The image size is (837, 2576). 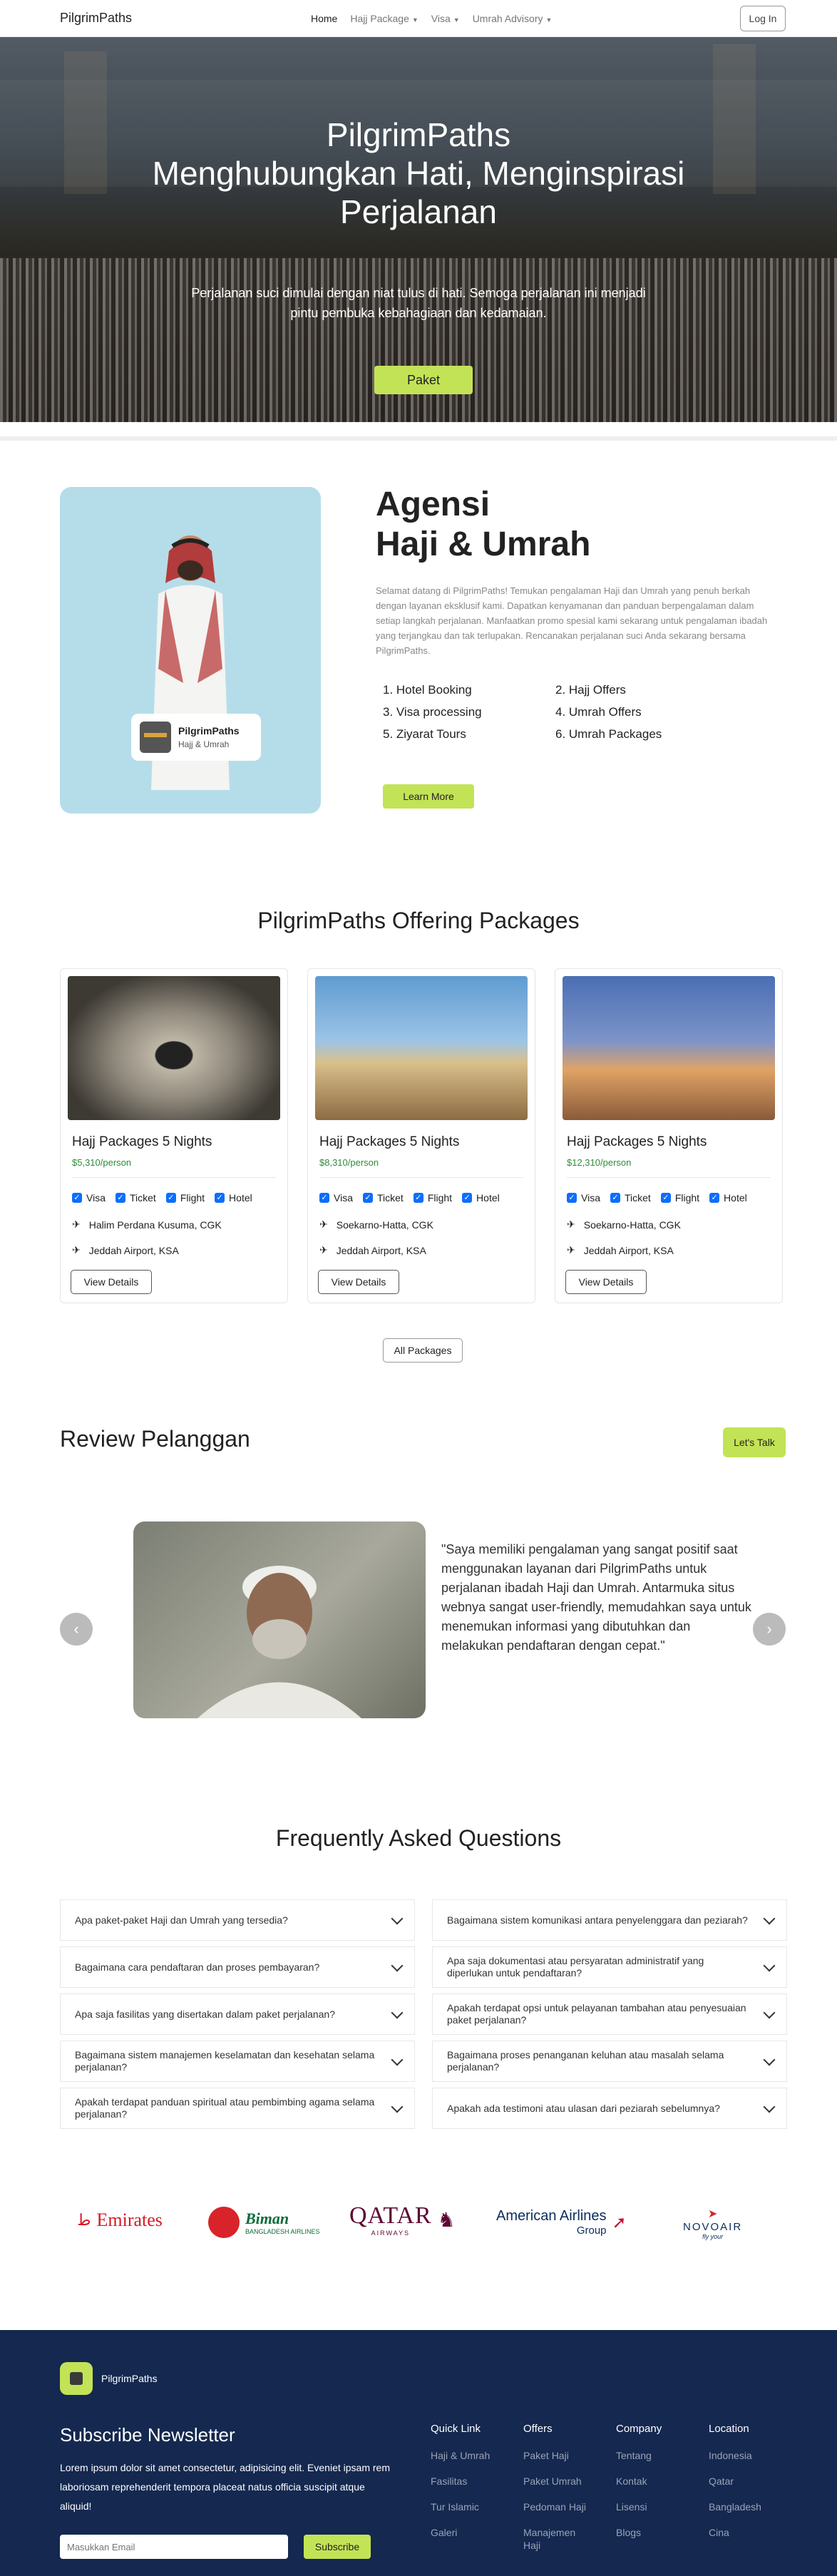 What do you see at coordinates (324, 1224) in the screenshot?
I see `plane-departure-icon: ✈` at bounding box center [324, 1224].